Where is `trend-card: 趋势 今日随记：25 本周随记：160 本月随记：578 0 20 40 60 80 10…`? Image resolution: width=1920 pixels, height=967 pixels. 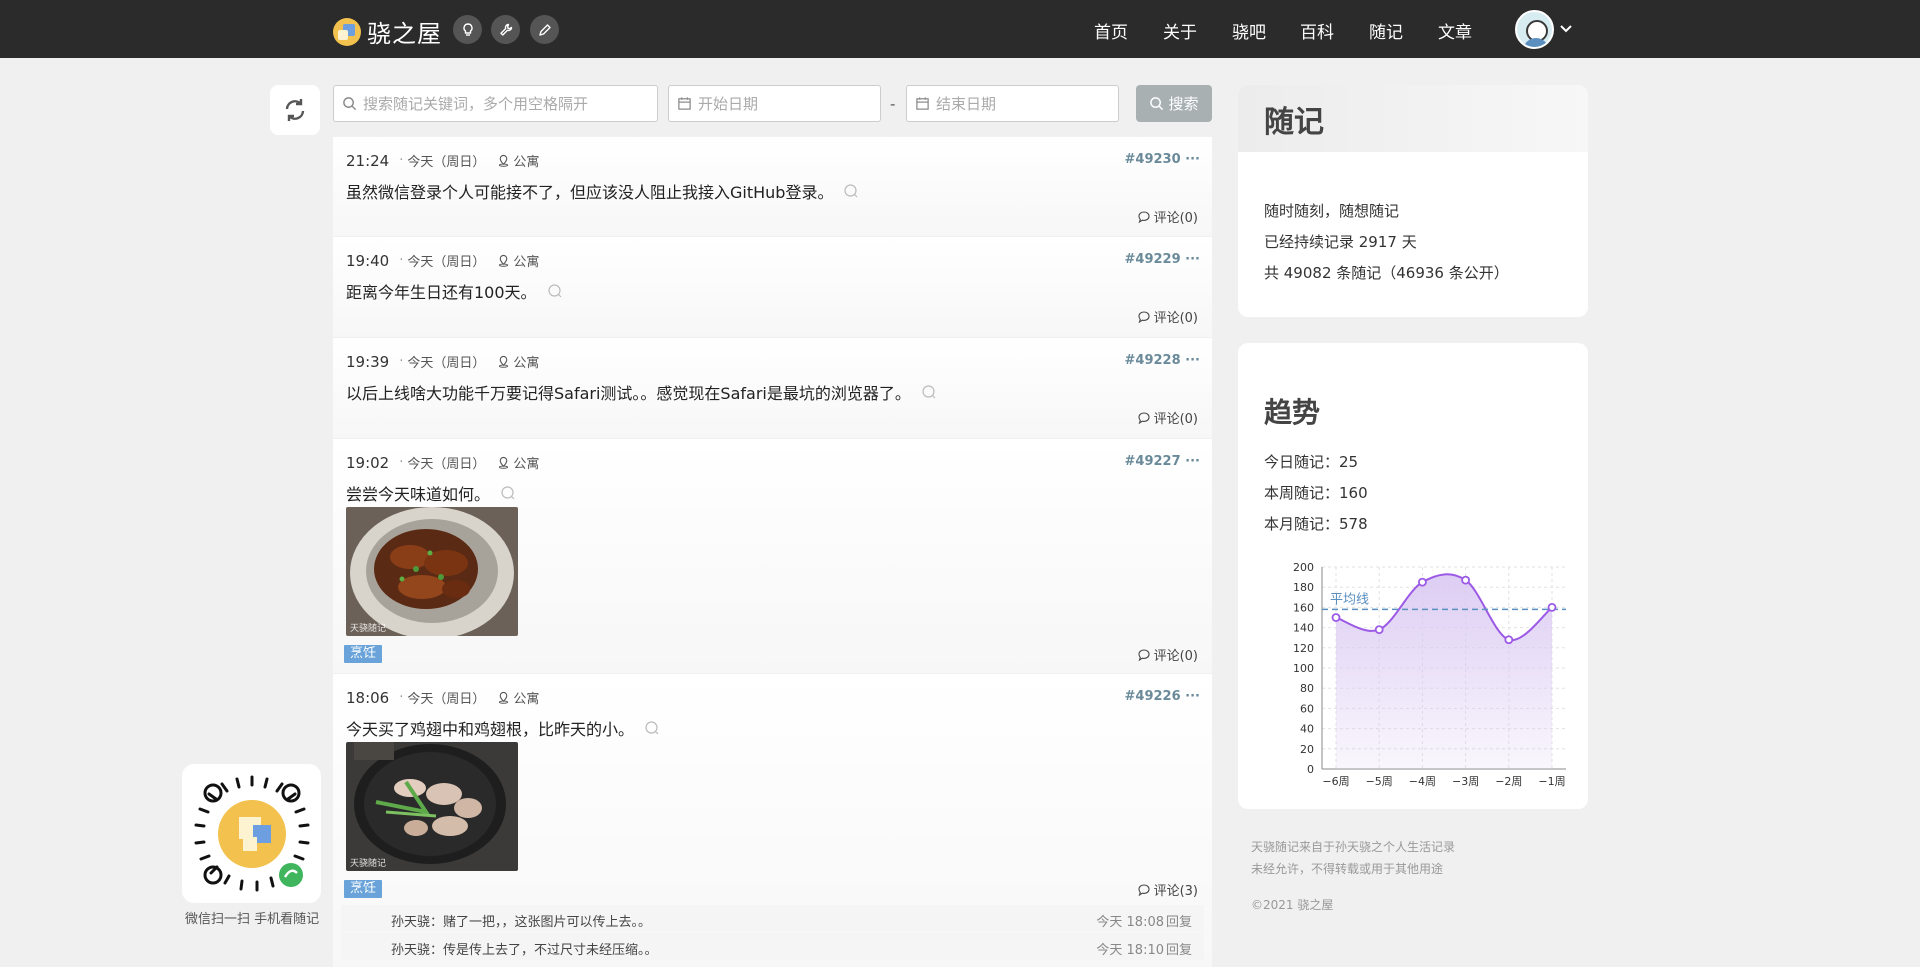
trend-card: 趋势 今日随记：25 本周随记：160 本月随记：578 0 20 40 60 80 10… is located at coordinates (1413, 576).